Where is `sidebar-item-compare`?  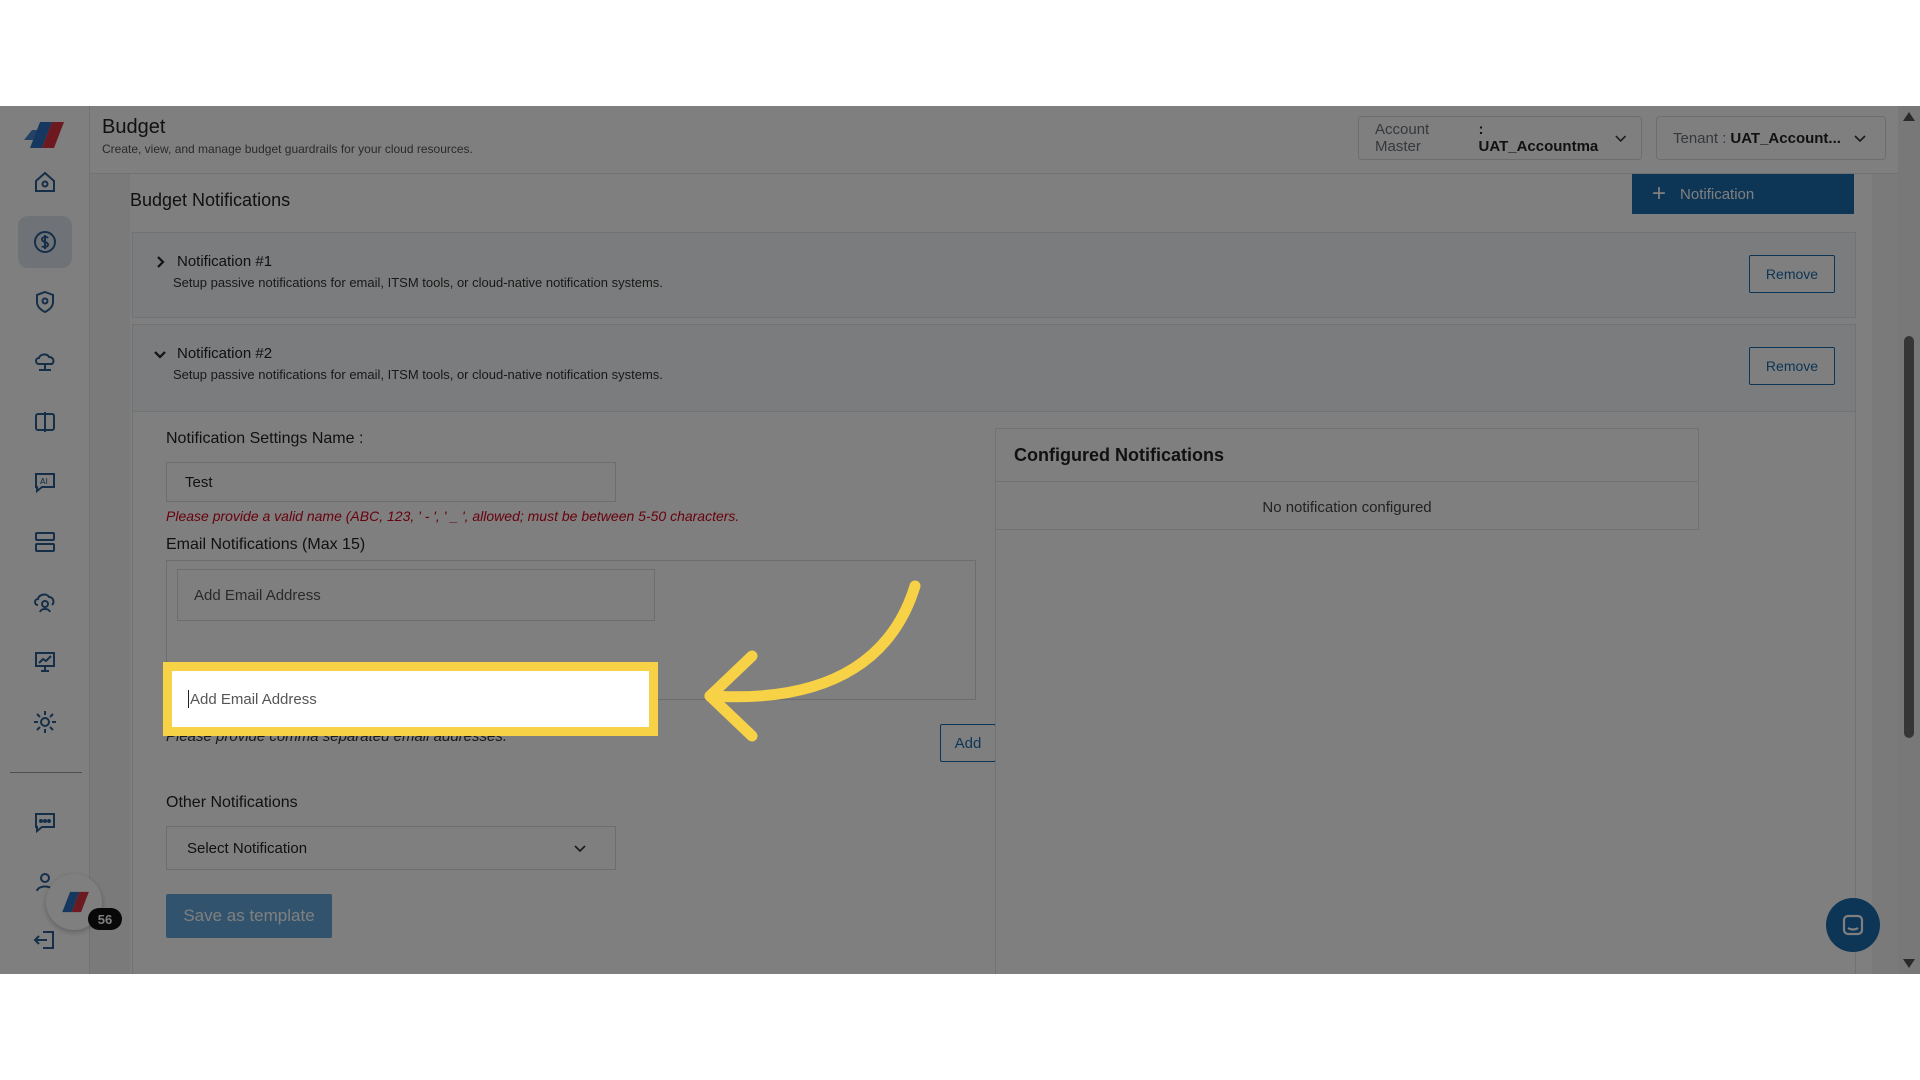
sidebar-item-compare is located at coordinates (45, 422).